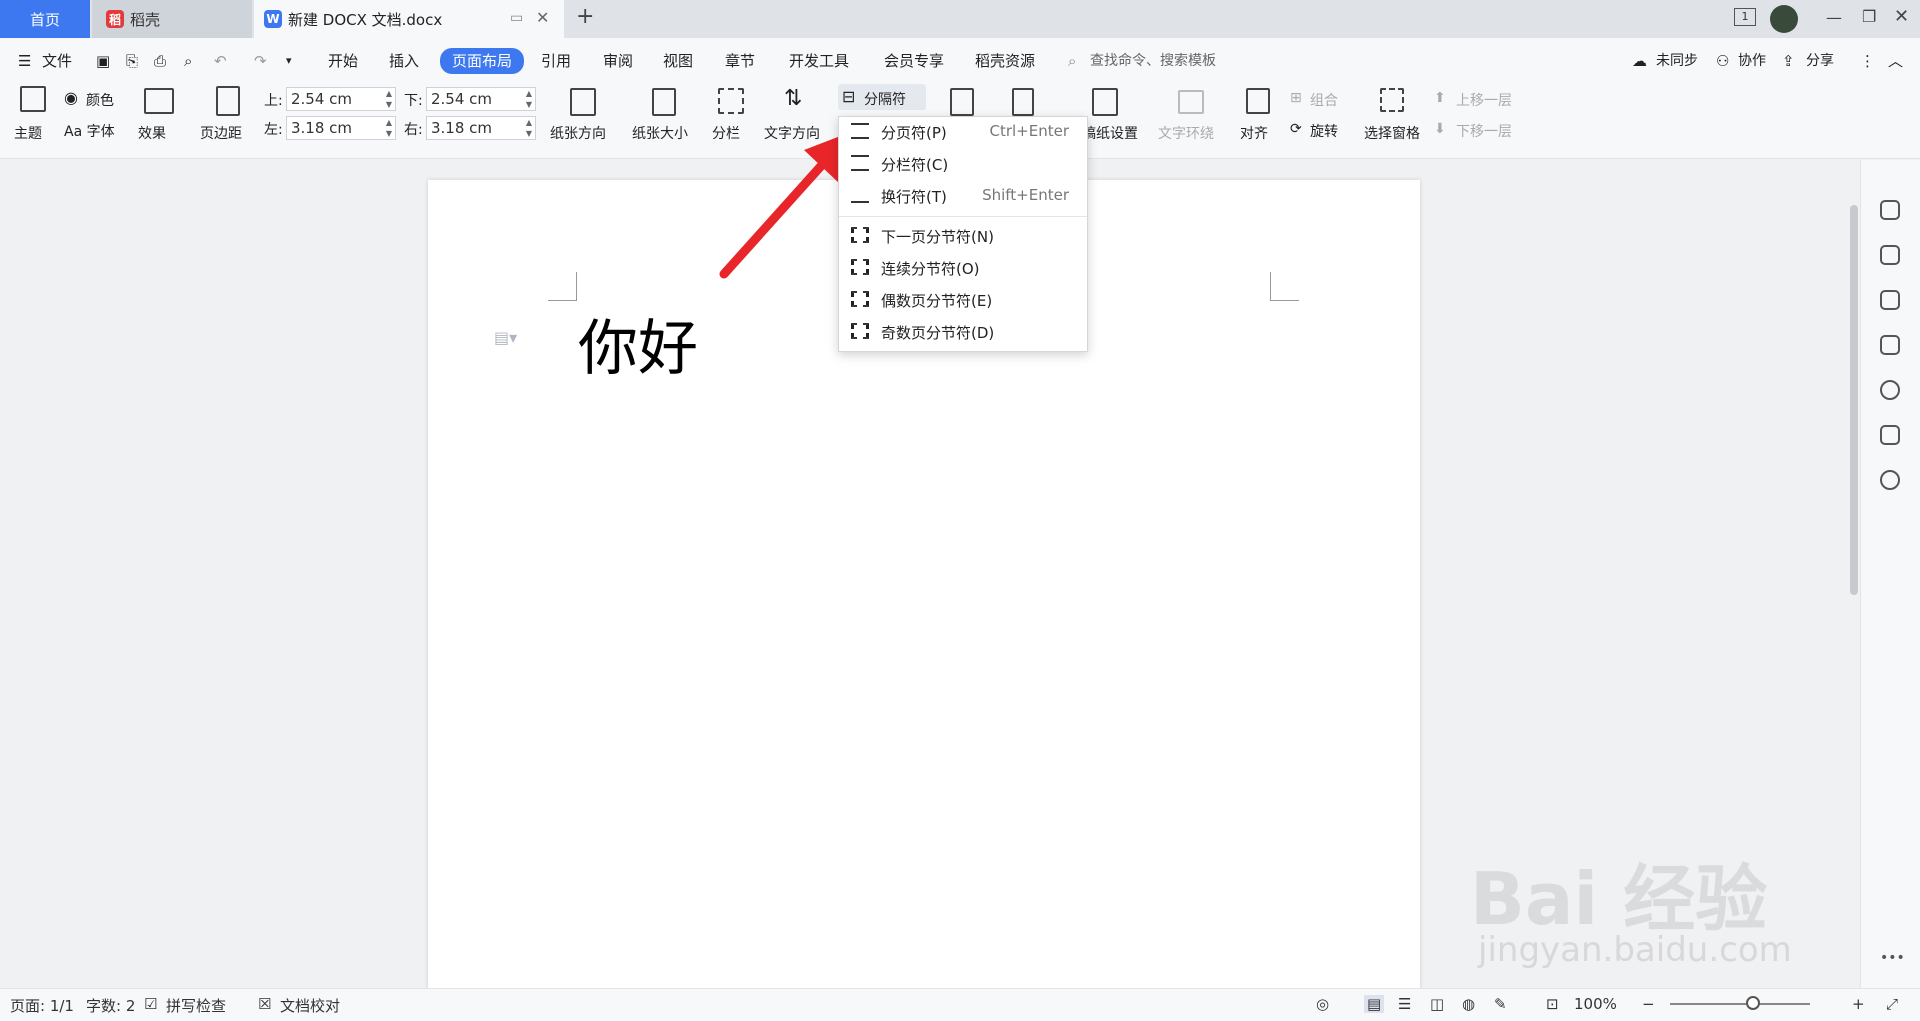  I want to click on minimize-icon: —, so click(1834, 17).